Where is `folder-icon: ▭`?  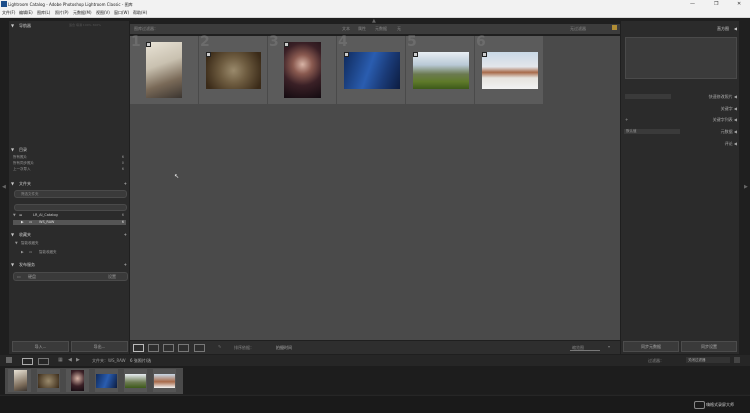
folder-icon: ▭ is located at coordinates (31, 222).